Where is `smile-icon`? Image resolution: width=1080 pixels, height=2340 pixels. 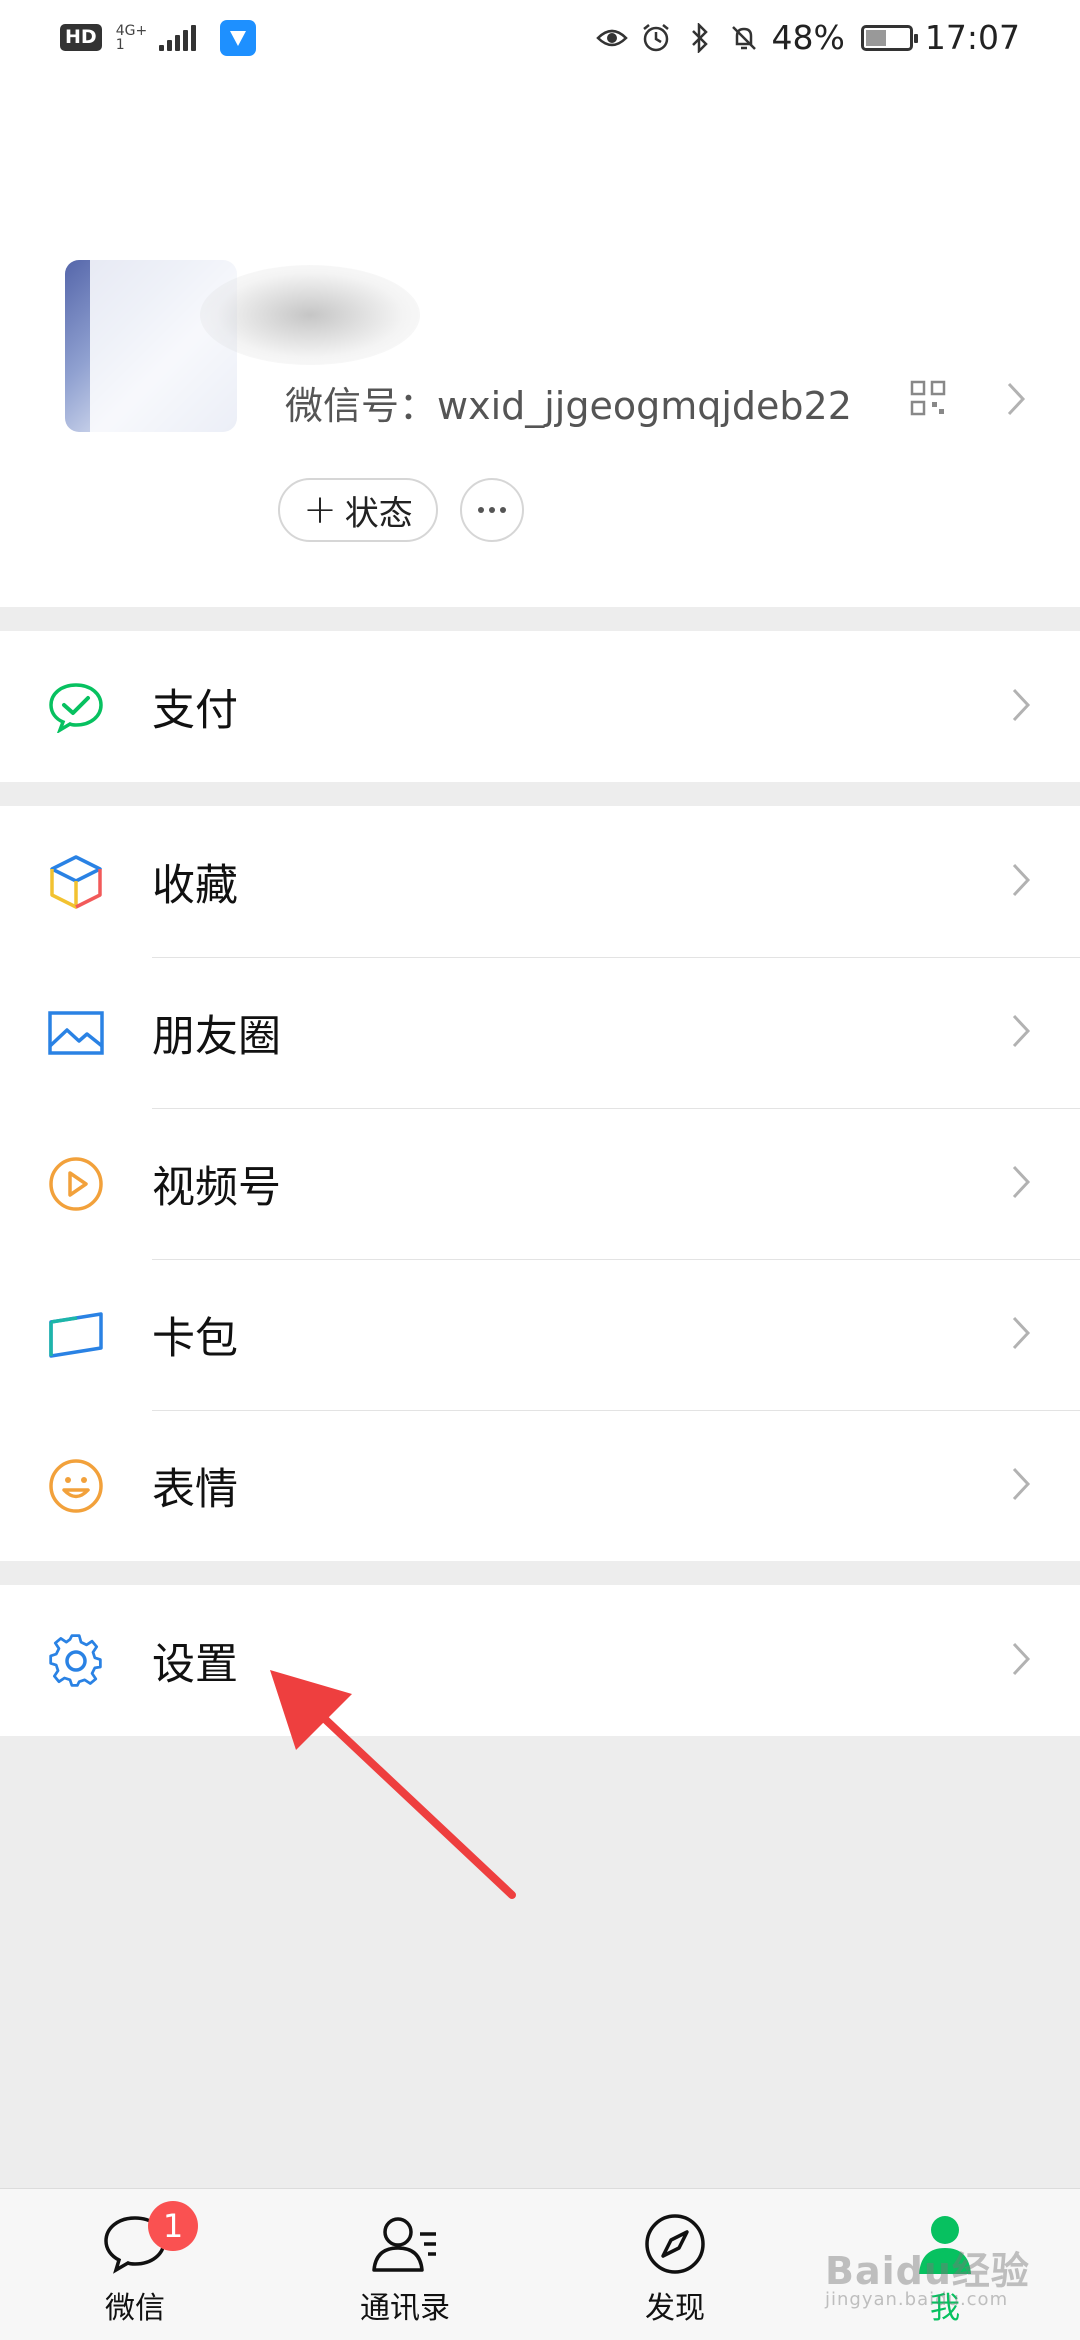 smile-icon is located at coordinates (76, 1486).